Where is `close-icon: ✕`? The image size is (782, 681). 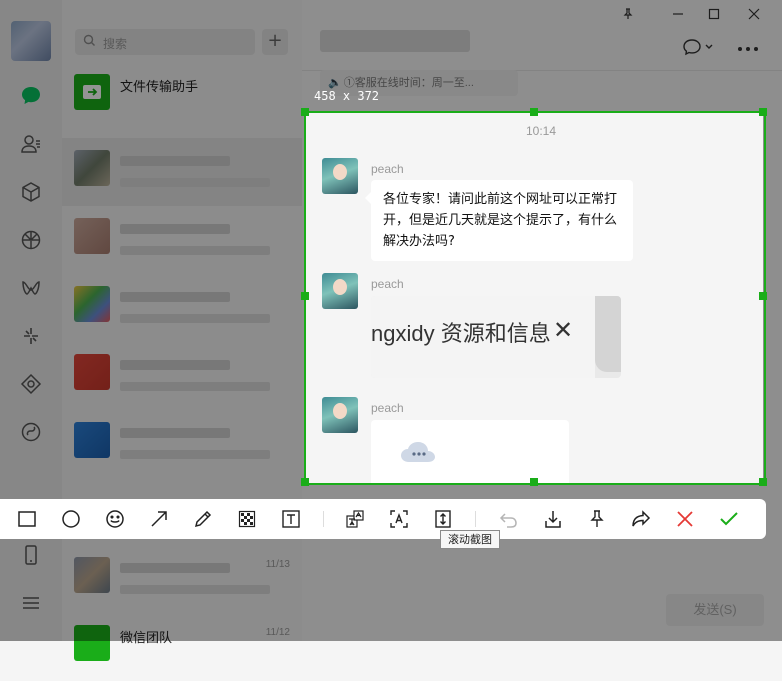 close-icon: ✕ is located at coordinates (563, 330).